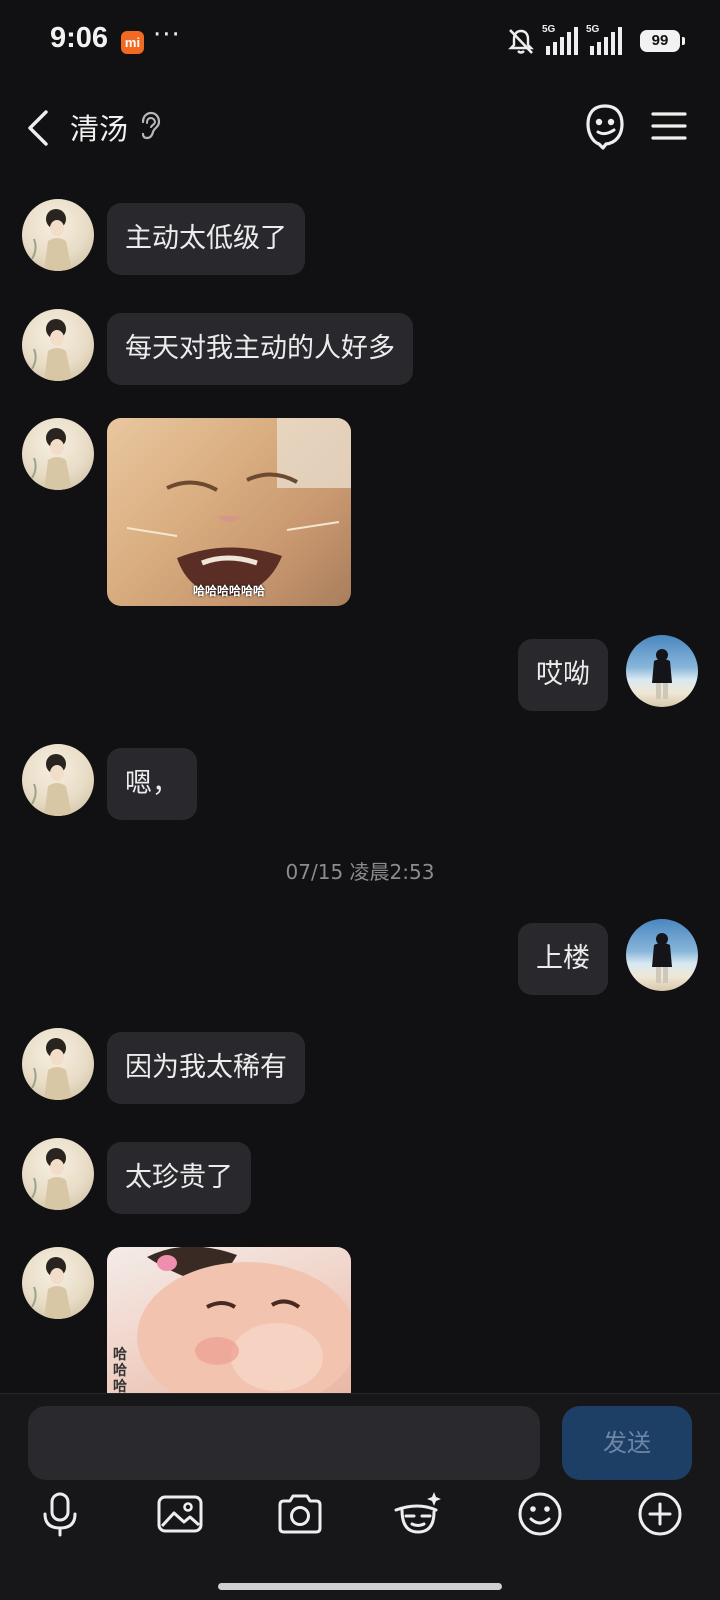 This screenshot has height=1600, width=720. I want to click on sticker-button, so click(418, 1514).